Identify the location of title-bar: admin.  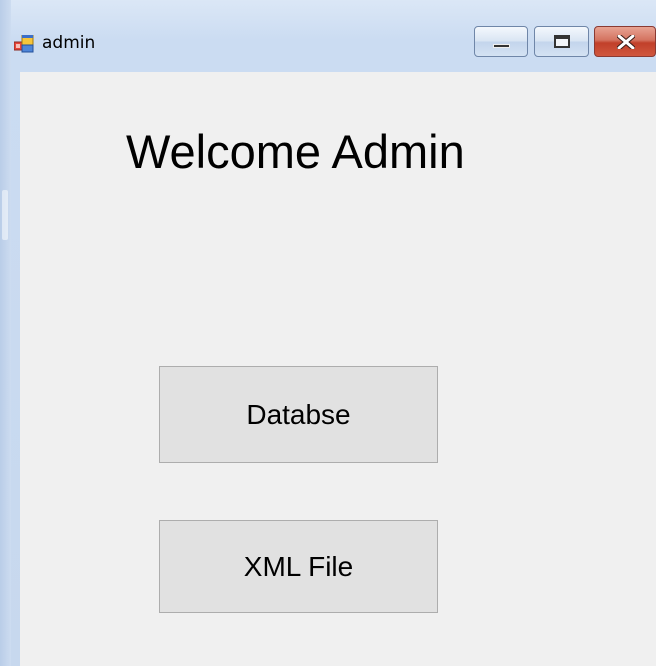
(328, 36).